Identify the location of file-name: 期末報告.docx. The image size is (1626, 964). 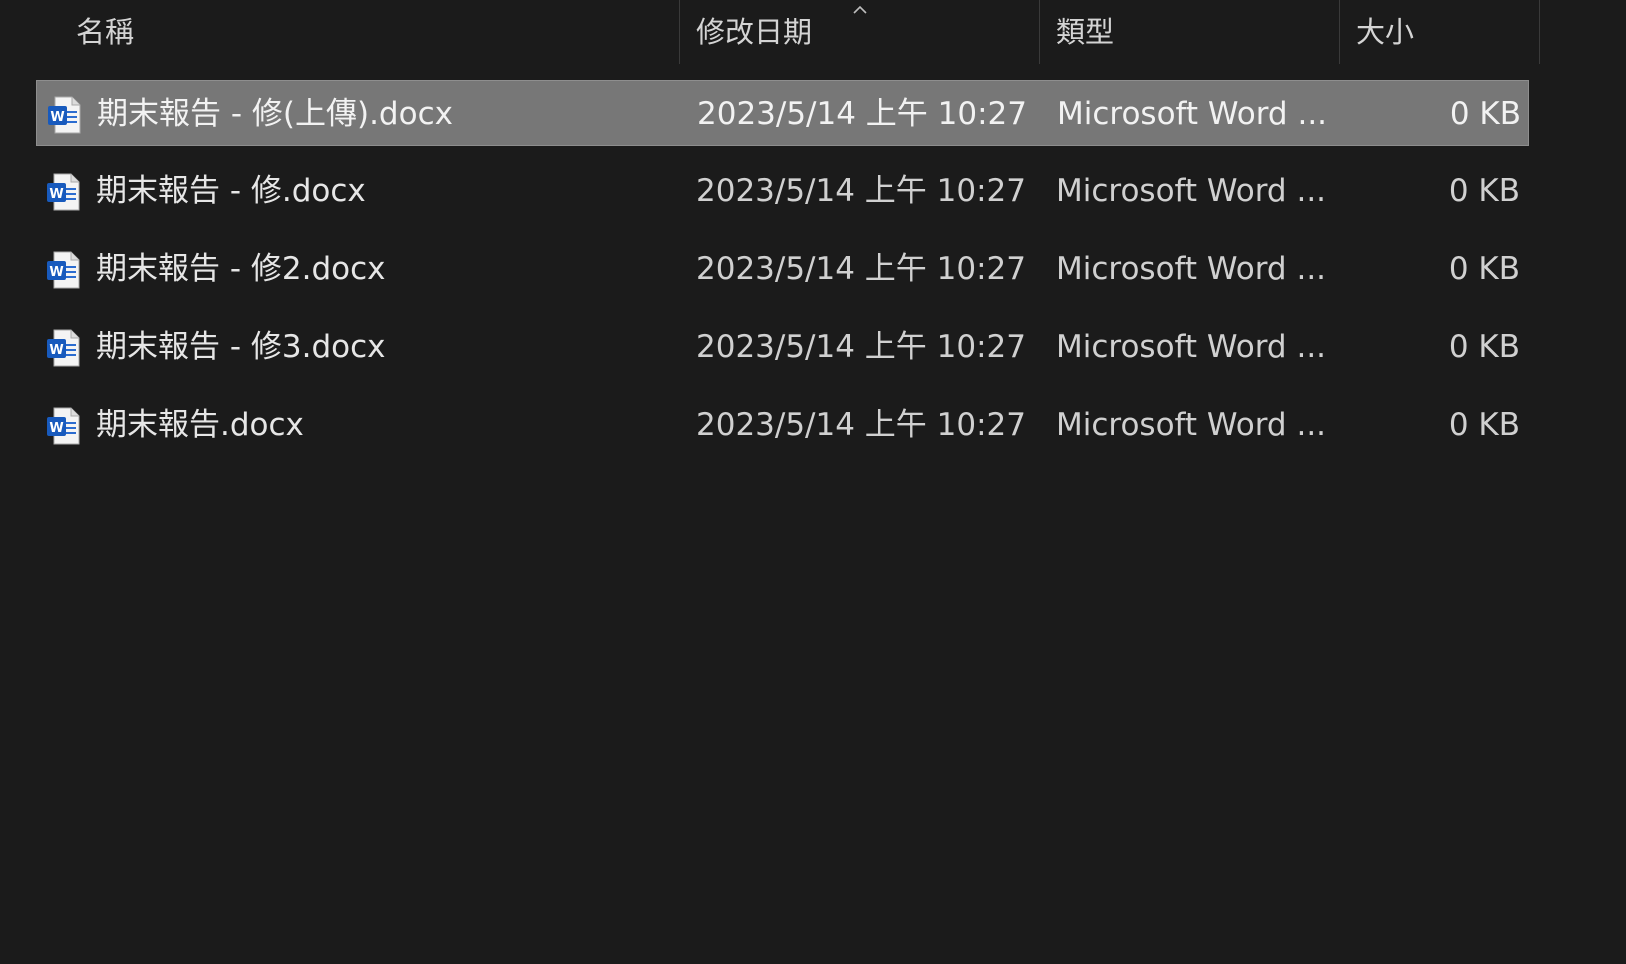
(200, 425).